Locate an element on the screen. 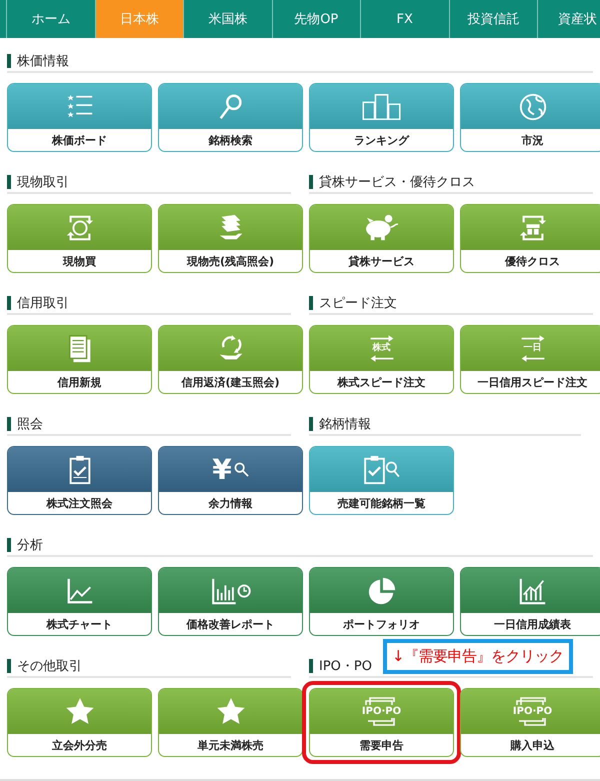  menu-tile: ランキング is located at coordinates (381, 117).